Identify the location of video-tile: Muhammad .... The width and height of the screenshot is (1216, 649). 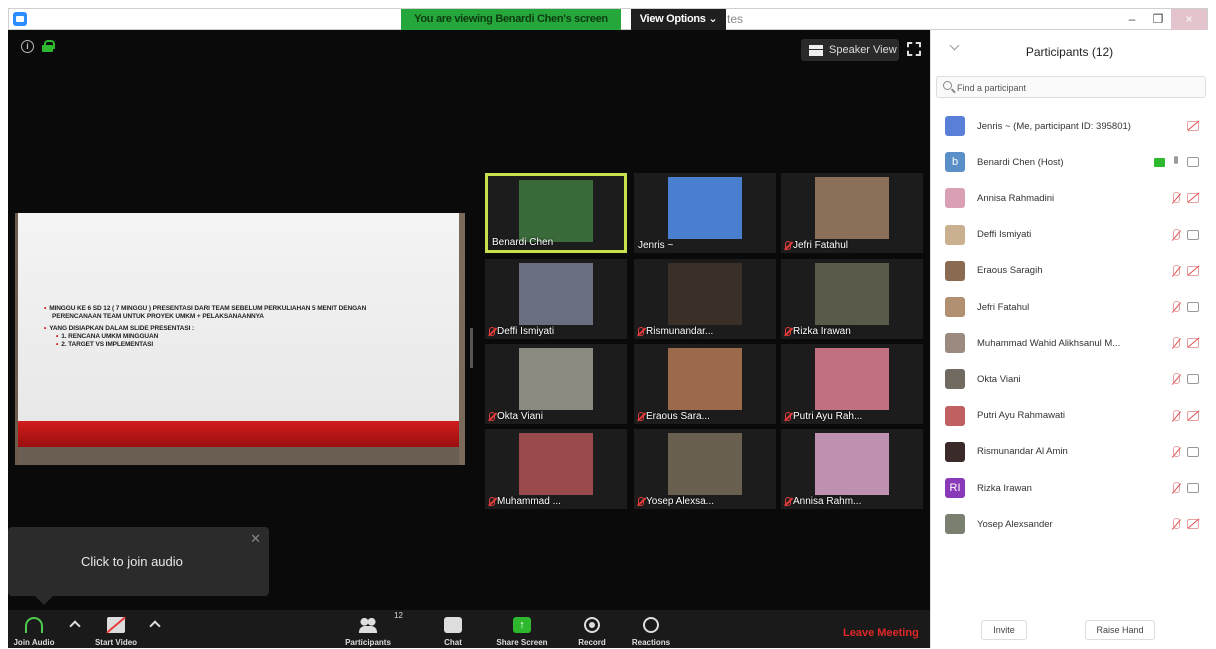
(556, 469).